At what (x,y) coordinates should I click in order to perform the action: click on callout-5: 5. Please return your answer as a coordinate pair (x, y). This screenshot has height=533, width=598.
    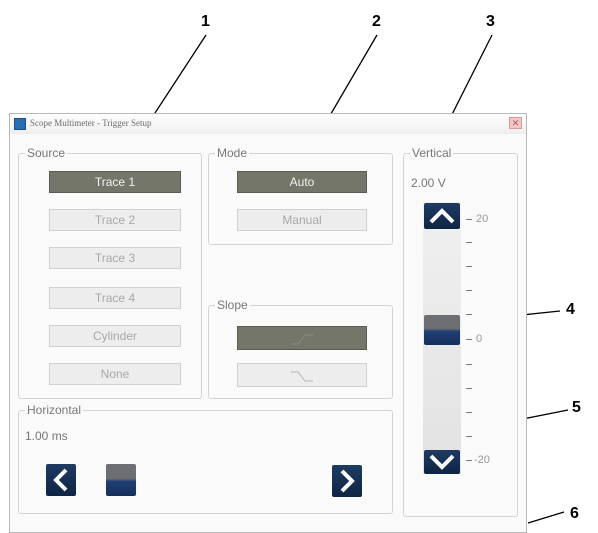
    Looking at the image, I should click on (576, 407).